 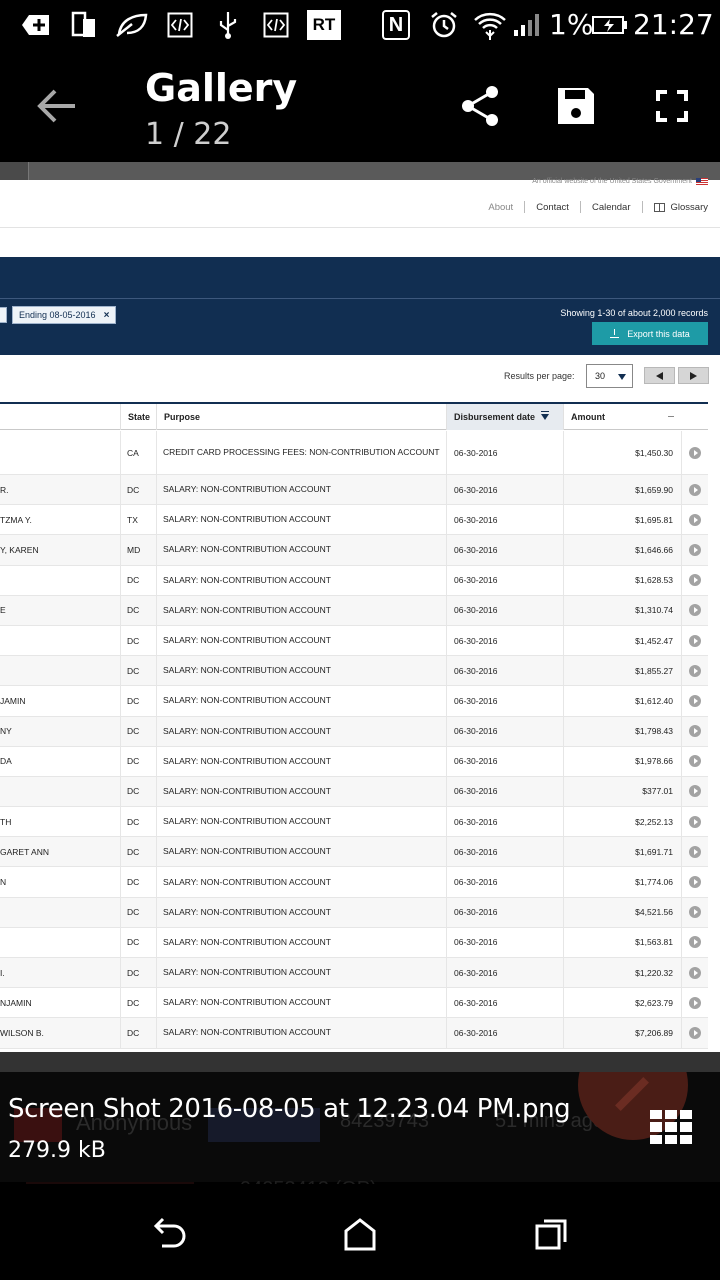 I want to click on chevron-down-icon, so click(x=622, y=377).